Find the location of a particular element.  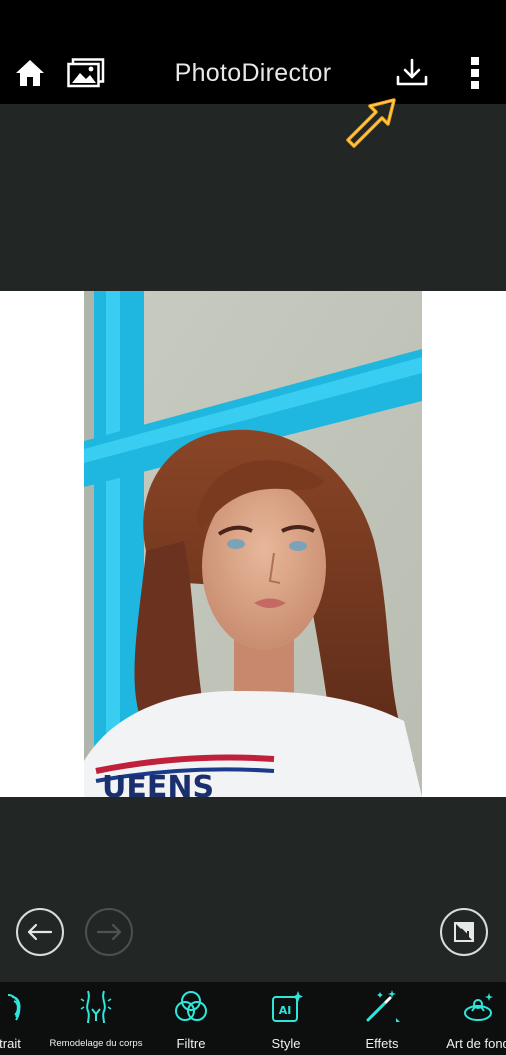

redo-icon is located at coordinates (109, 932).